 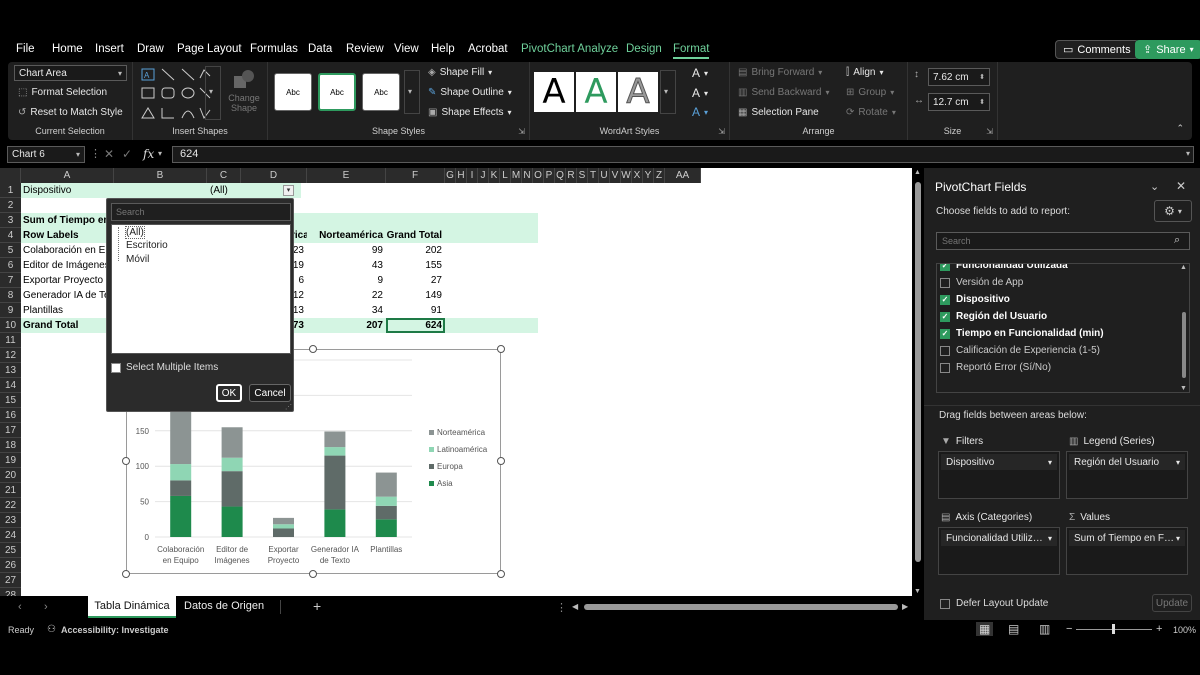 What do you see at coordinates (1159, 629) in the screenshot?
I see `zoom-in-icon: +` at bounding box center [1159, 629].